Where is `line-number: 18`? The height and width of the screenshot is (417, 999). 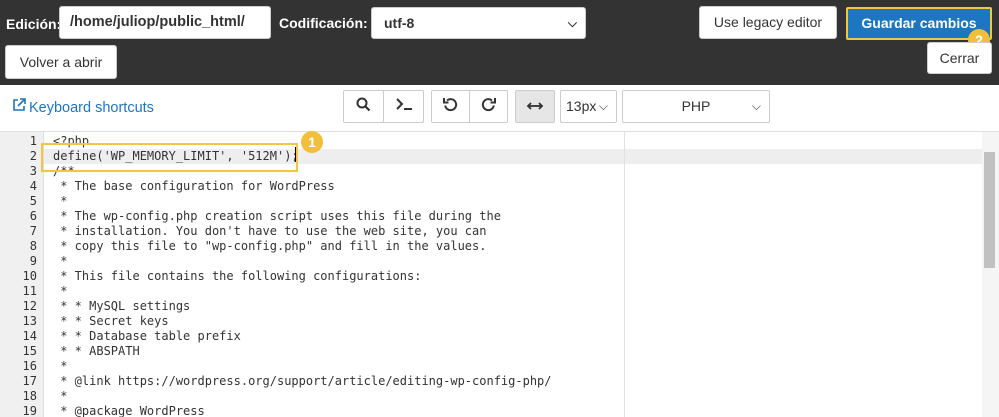
line-number: 18 is located at coordinates (29, 396).